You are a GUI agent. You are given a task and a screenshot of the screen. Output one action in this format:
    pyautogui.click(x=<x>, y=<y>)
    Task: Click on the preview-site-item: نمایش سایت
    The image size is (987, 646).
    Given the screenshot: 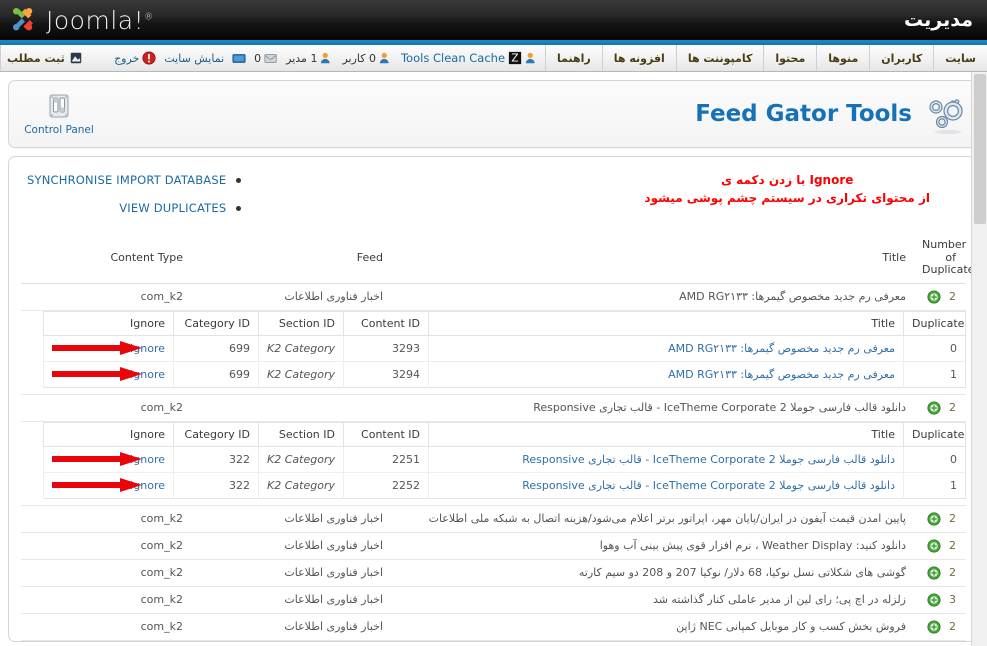 What is the action you would take?
    pyautogui.click(x=194, y=58)
    